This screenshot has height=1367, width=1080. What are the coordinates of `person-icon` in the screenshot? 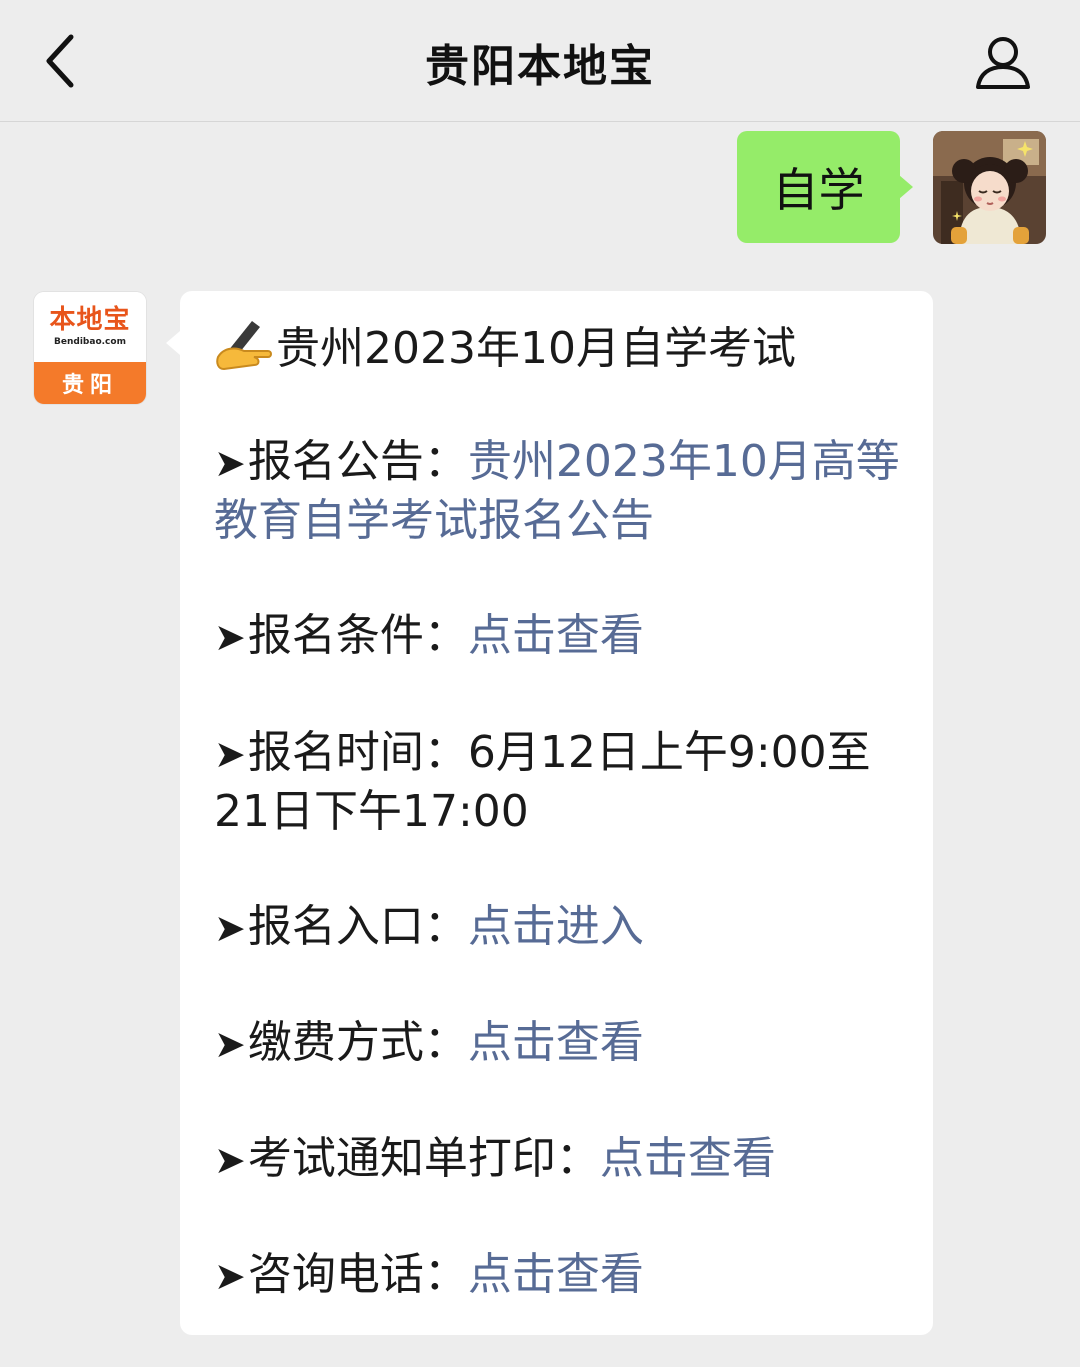 It's located at (1003, 63).